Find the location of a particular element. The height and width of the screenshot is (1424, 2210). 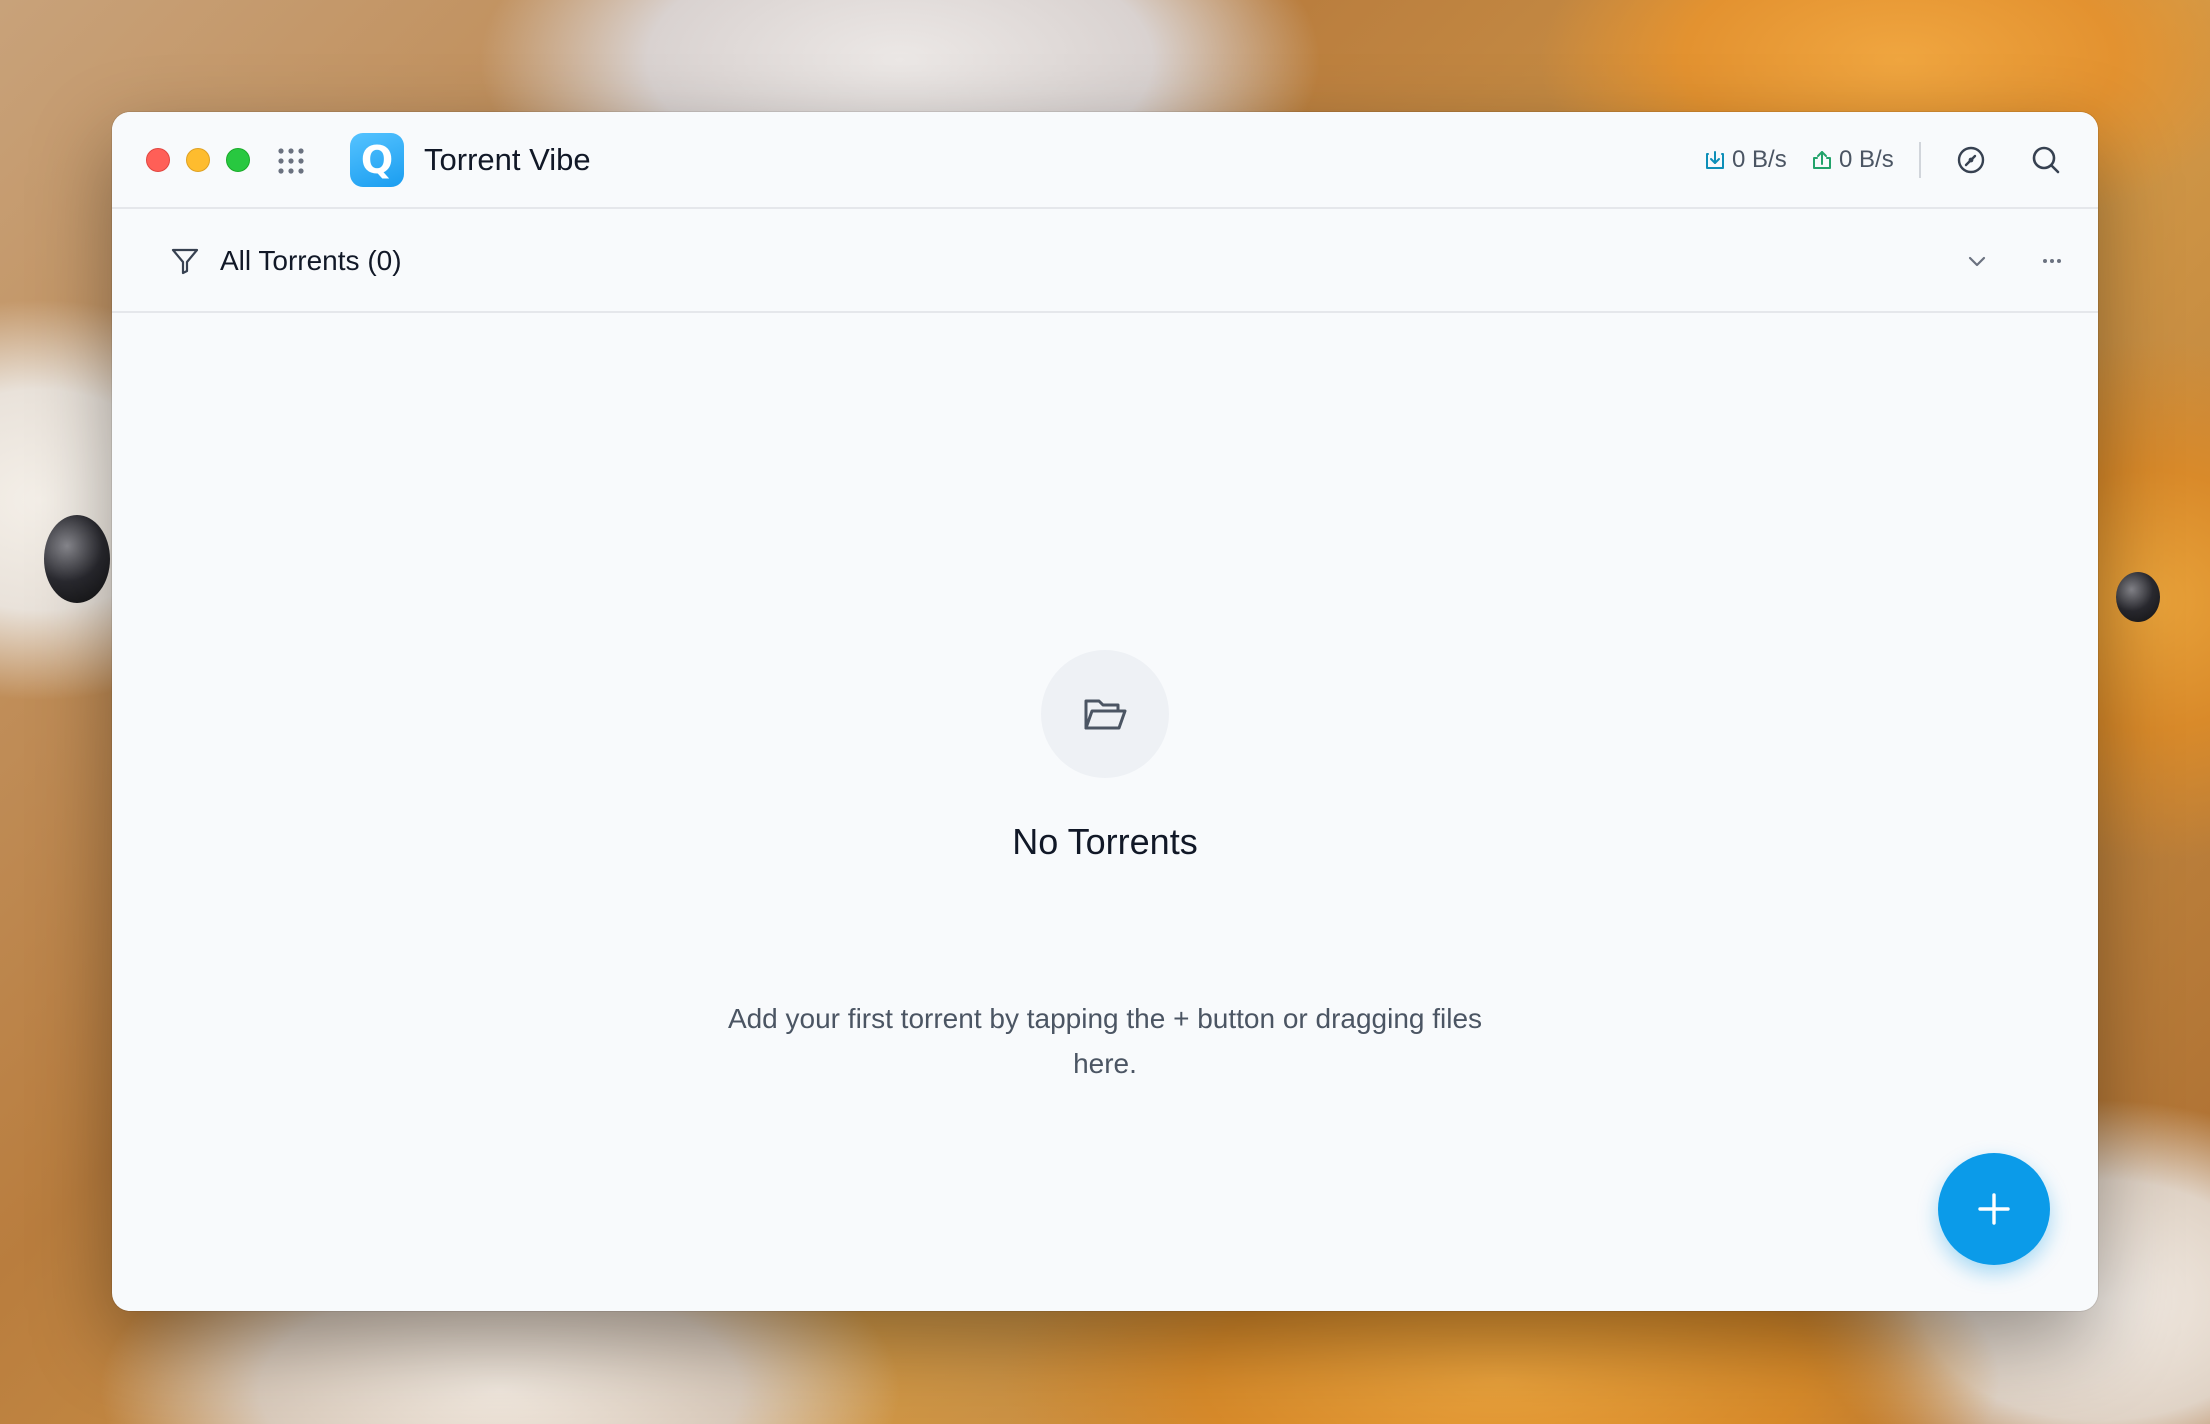

download-icon is located at coordinates (1715, 160).